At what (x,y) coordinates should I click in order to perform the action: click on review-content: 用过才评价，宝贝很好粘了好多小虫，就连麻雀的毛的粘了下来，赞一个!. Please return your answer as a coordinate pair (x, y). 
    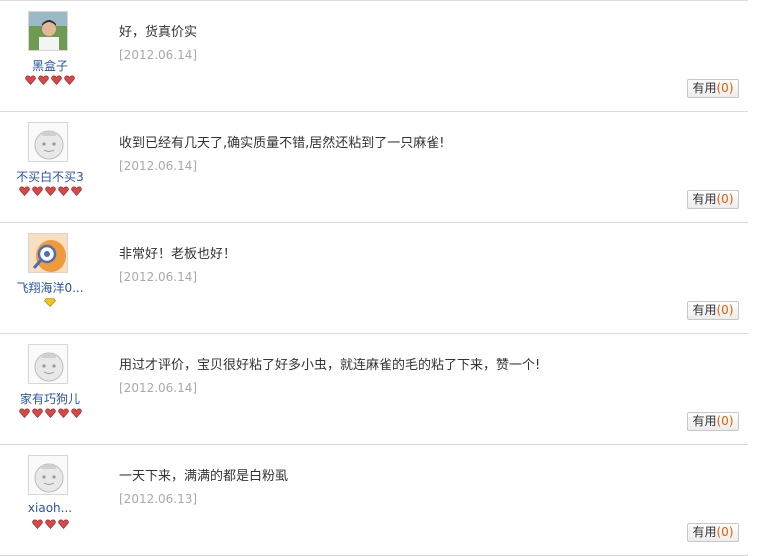
    Looking at the image, I should click on (330, 365).